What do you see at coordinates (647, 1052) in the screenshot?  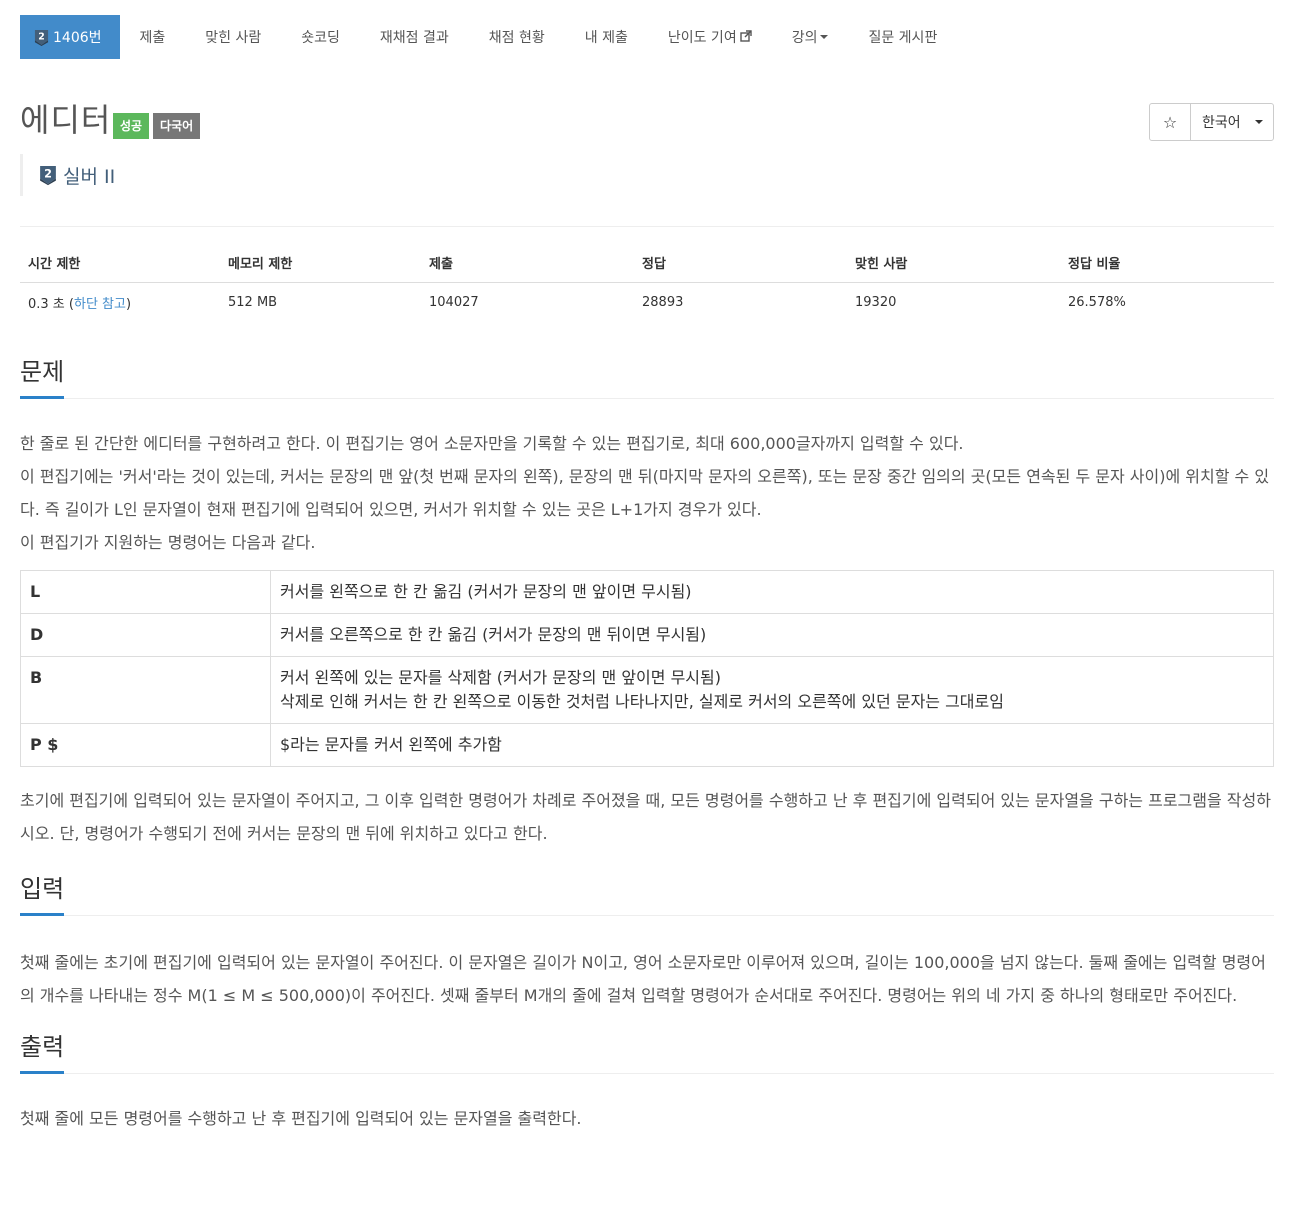 I see `section-output-header: 출력` at bounding box center [647, 1052].